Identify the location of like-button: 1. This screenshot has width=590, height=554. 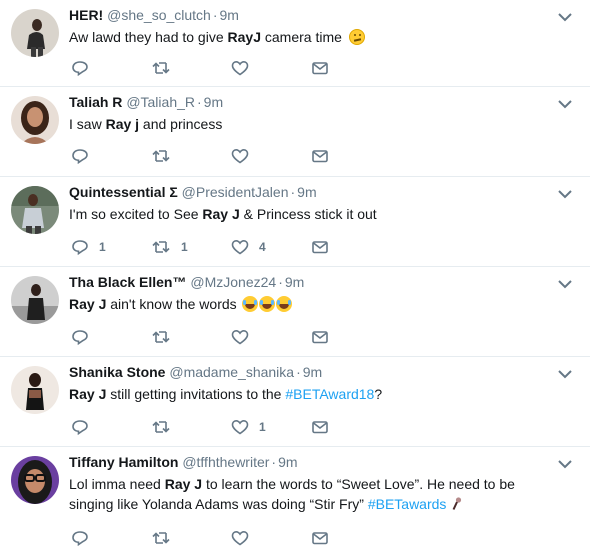
(271, 427).